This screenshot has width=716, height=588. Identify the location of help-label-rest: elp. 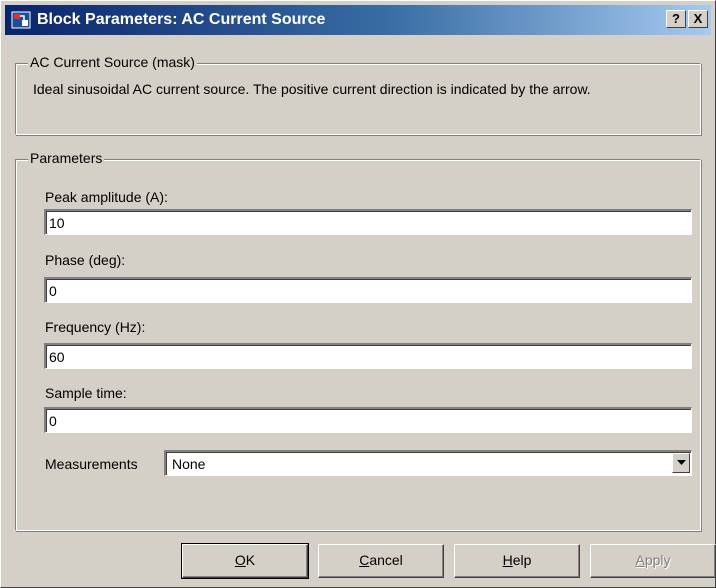
(522, 560).